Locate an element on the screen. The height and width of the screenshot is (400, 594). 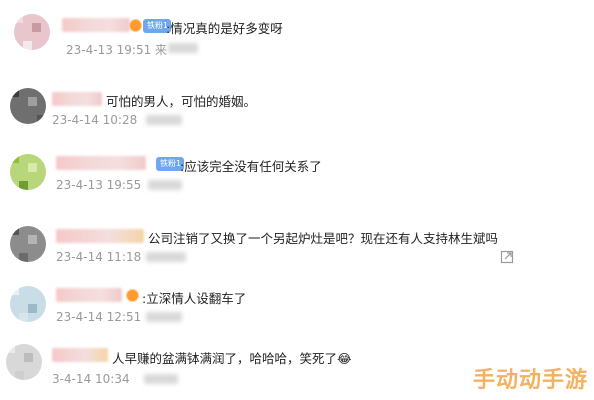
watermark-logo: 手动动手游 is located at coordinates (530, 380).